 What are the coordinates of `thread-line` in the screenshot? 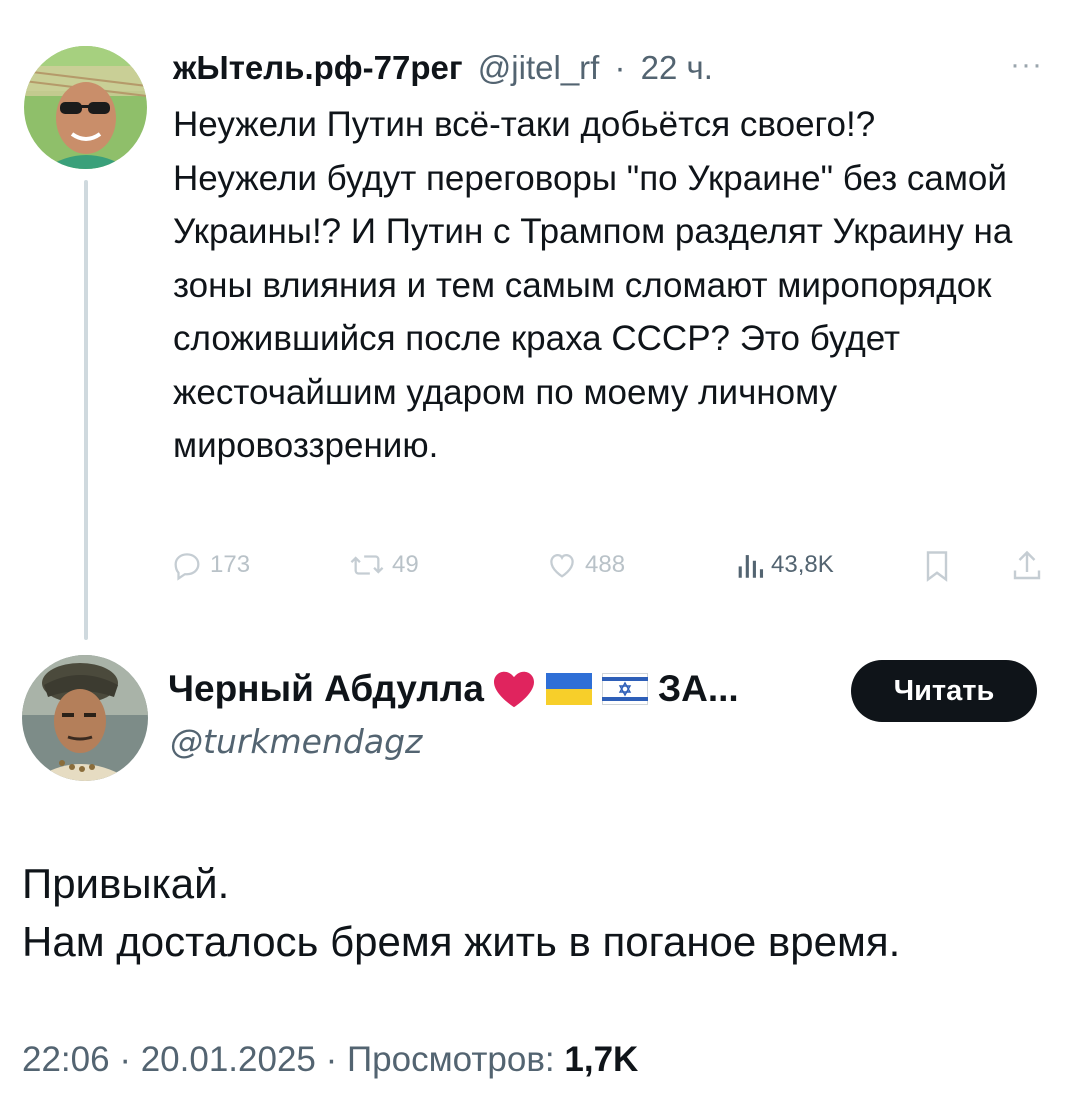 It's located at (86, 410).